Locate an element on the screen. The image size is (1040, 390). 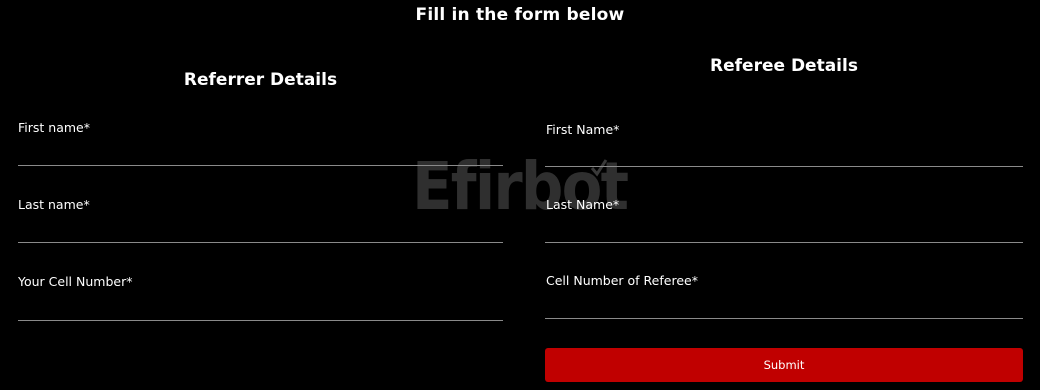
referrer-cell-label: Your Cell Number* is located at coordinates (75, 281).